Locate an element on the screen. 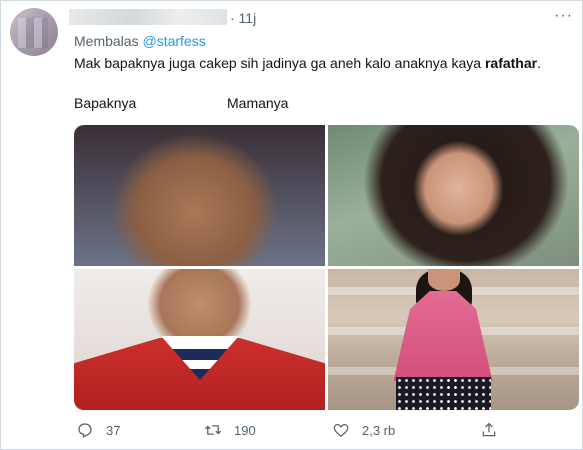  tweet-text-end: . is located at coordinates (539, 63).